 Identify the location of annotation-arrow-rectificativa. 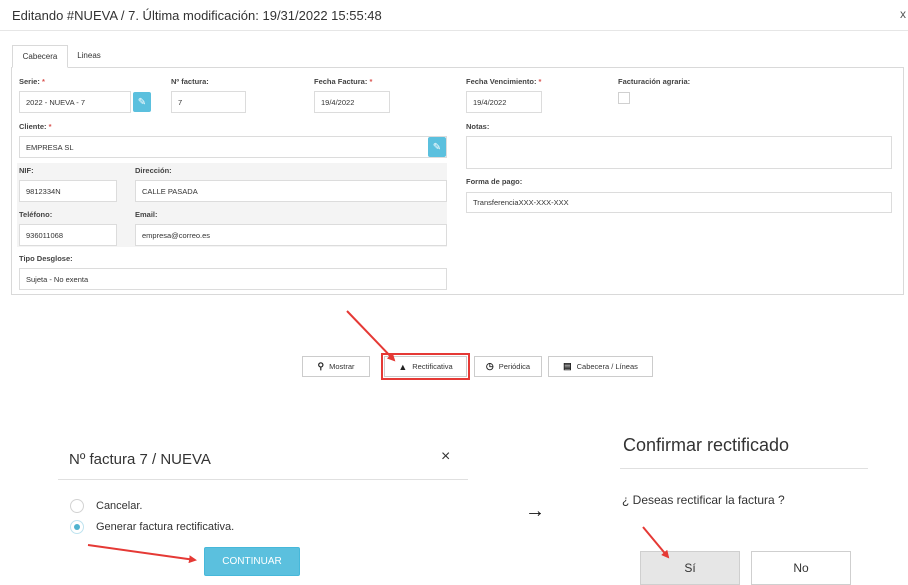
(371, 336).